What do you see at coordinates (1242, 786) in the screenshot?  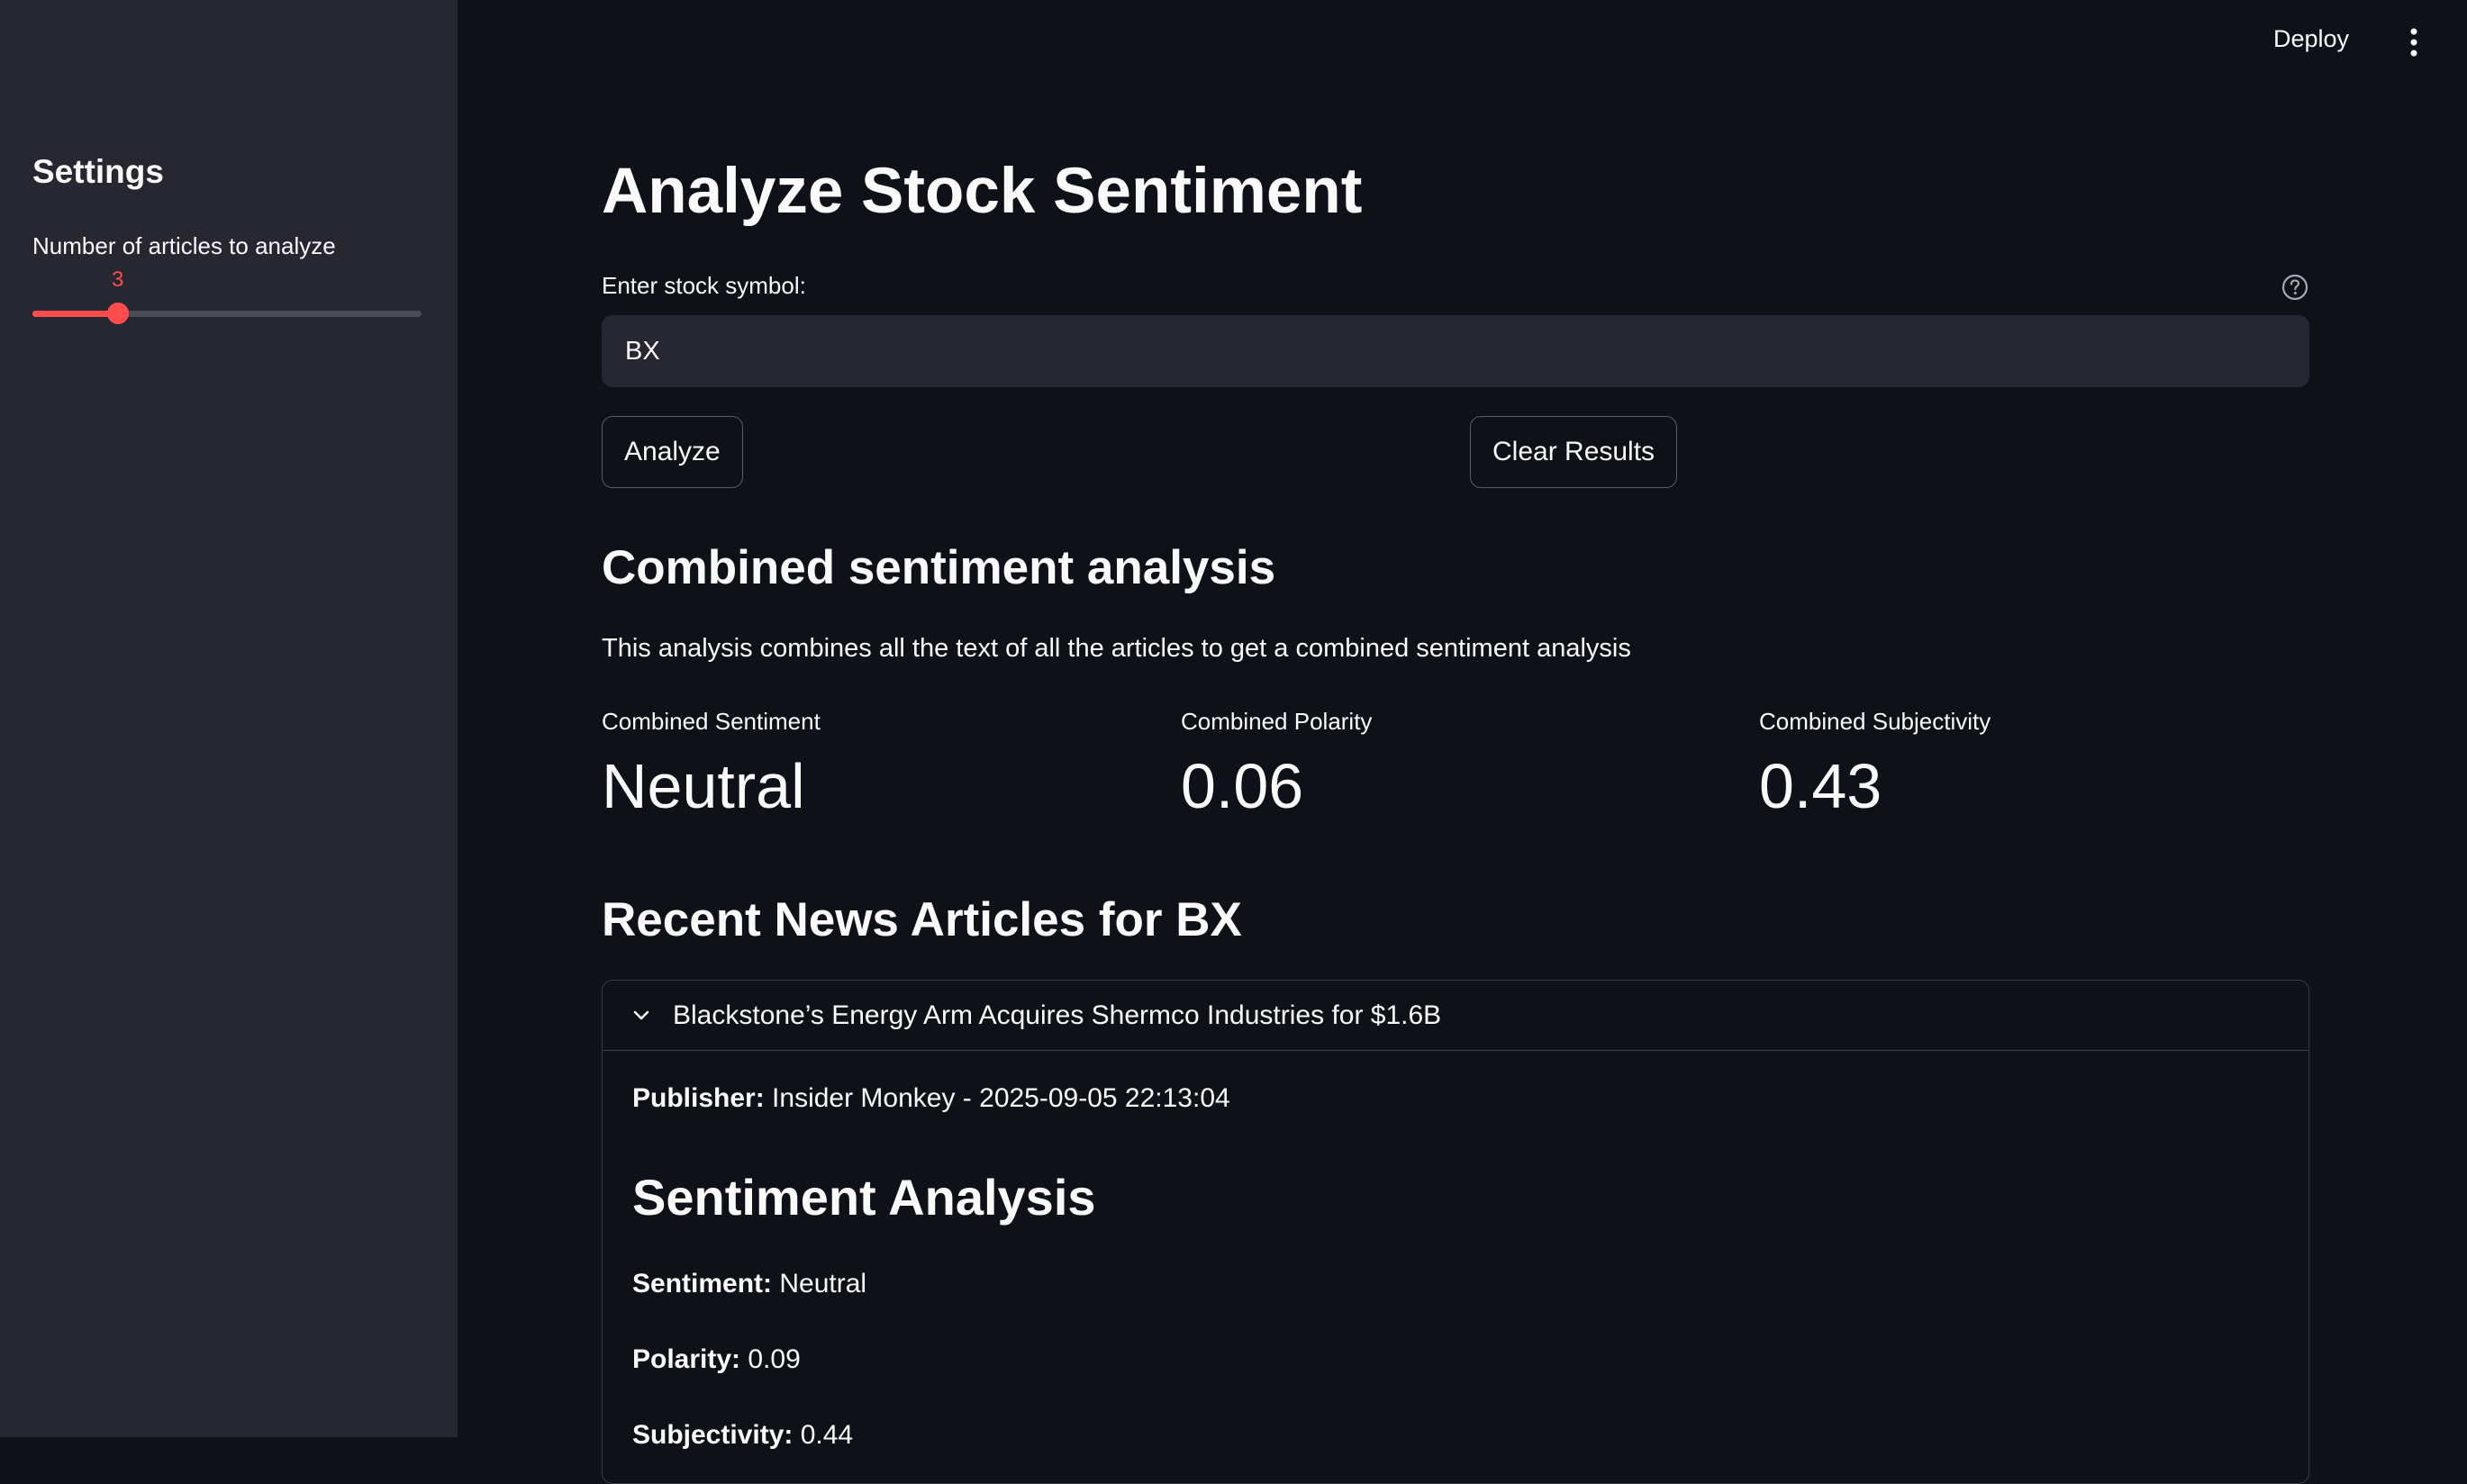 I see `metric-value: 0.06` at bounding box center [1242, 786].